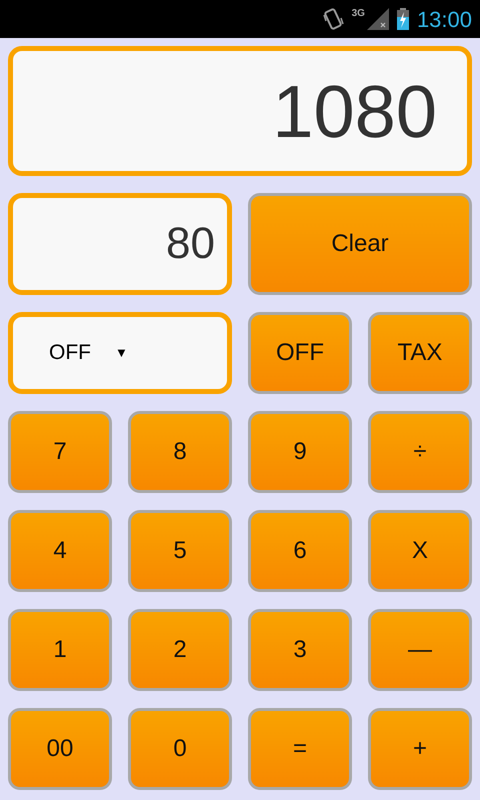 Image resolution: width=480 pixels, height=800 pixels. Describe the element at coordinates (402, 19) in the screenshot. I see `battery-icon` at that location.